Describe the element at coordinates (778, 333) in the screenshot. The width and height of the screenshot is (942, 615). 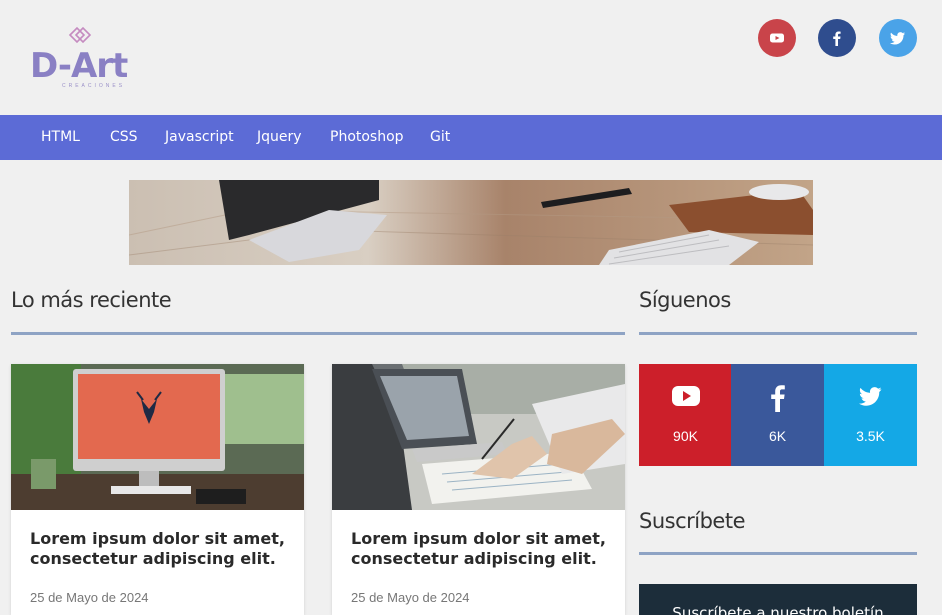
I see `follow-section-divider` at that location.